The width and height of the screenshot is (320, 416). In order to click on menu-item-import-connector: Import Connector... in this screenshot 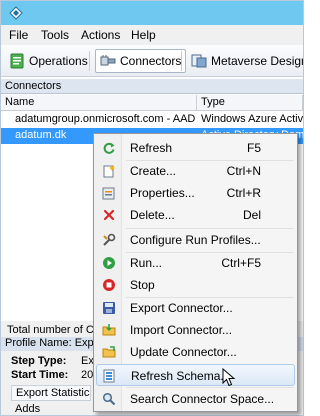, I will do `click(195, 330)`.